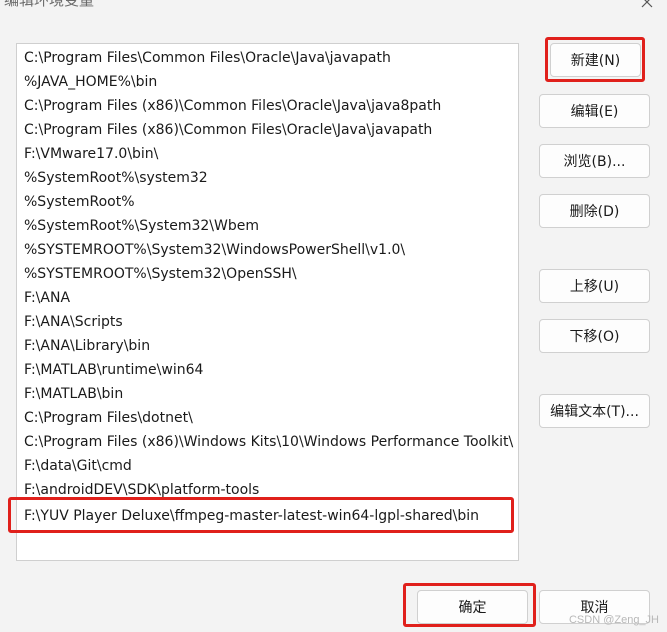 The height and width of the screenshot is (632, 667). I want to click on new-button: 新建(N), so click(595, 60).